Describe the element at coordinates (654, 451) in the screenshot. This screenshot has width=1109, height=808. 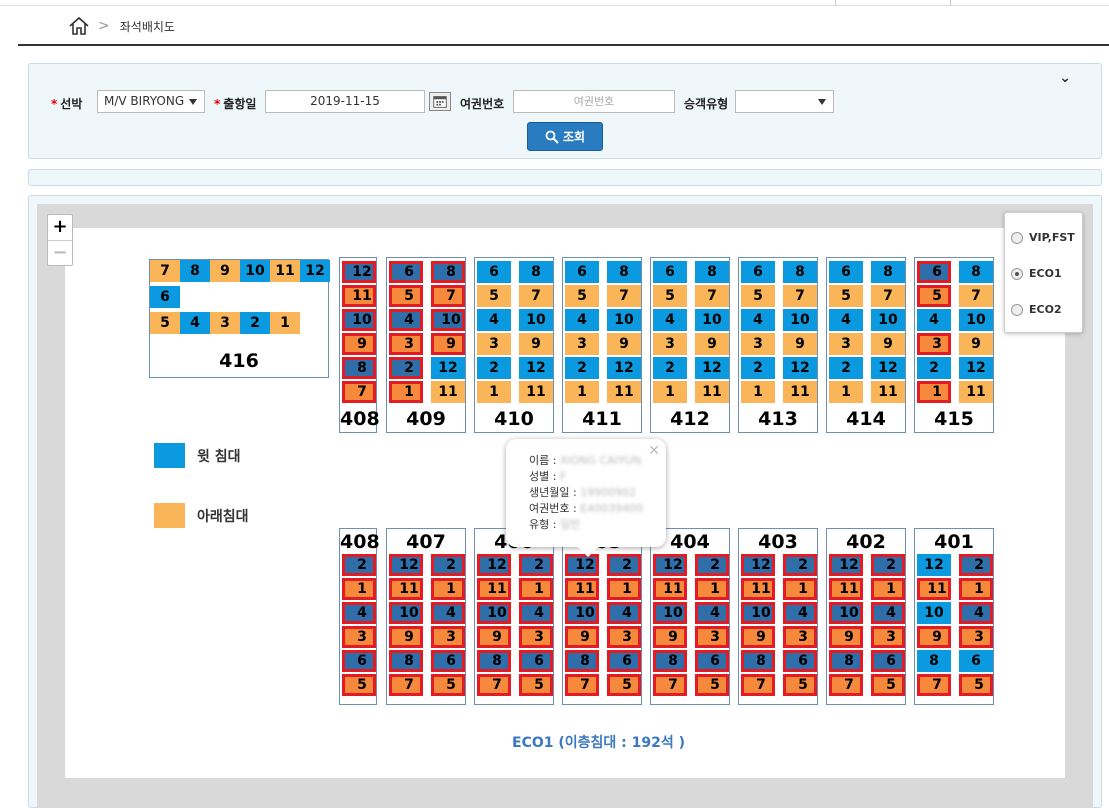
I see `close-icon: ✕` at that location.